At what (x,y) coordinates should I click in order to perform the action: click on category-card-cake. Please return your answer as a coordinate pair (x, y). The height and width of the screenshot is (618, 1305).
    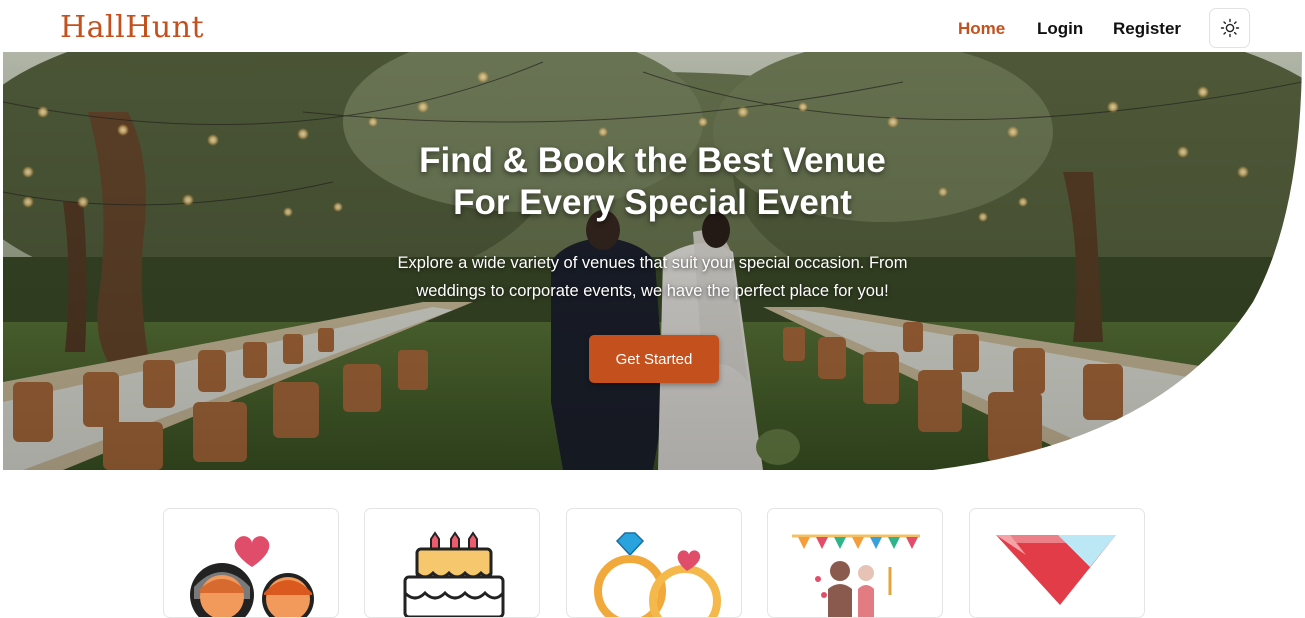
    Looking at the image, I should click on (452, 563).